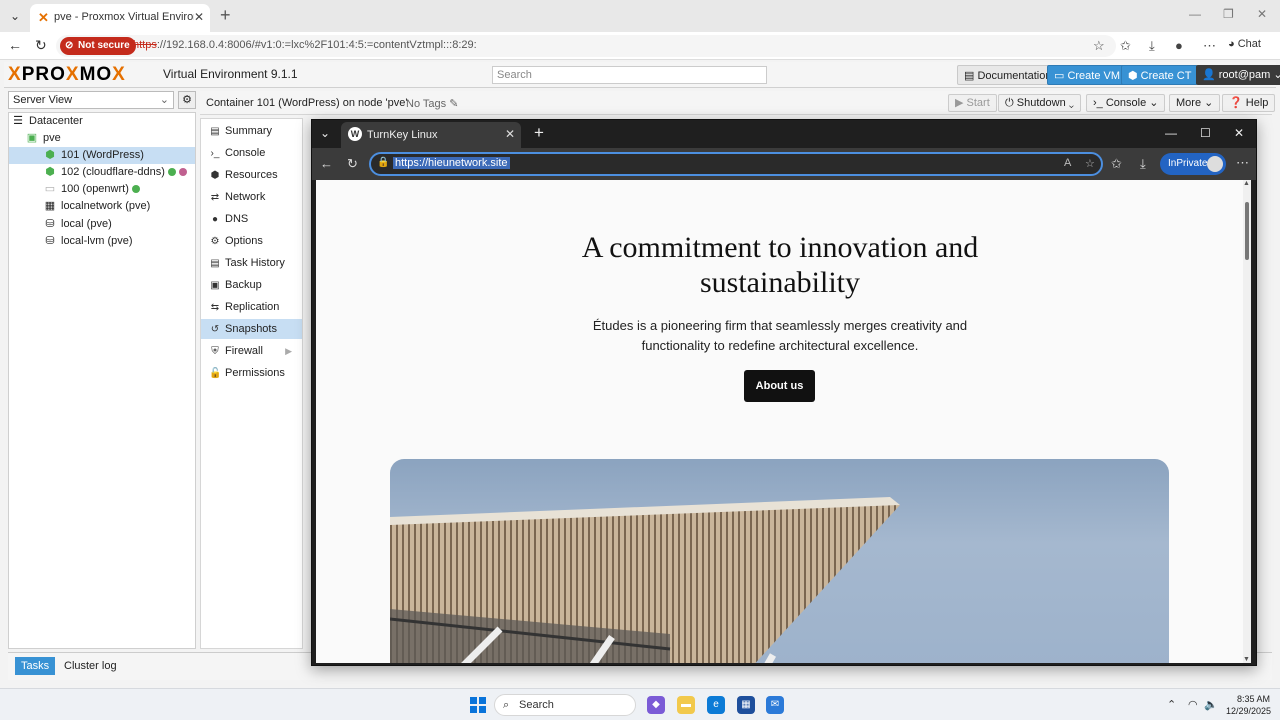 The width and height of the screenshot is (1280, 720). I want to click on menu-item-resources: ⬢ Resources, so click(251, 175).